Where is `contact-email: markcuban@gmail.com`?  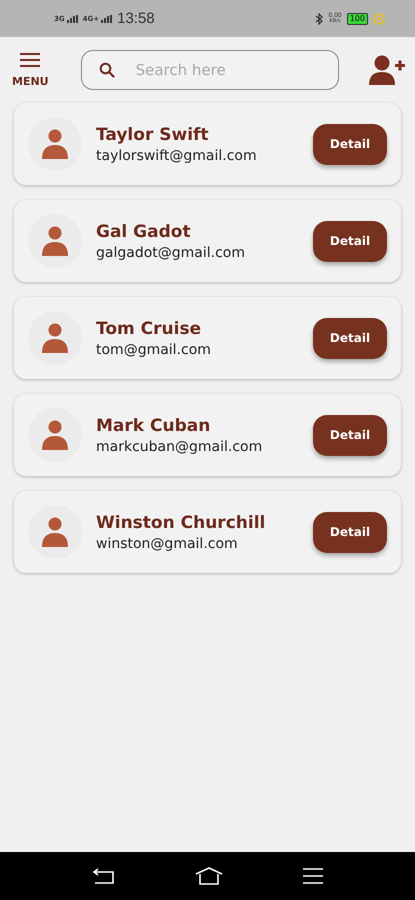 contact-email: markcuban@gmail.com is located at coordinates (180, 446).